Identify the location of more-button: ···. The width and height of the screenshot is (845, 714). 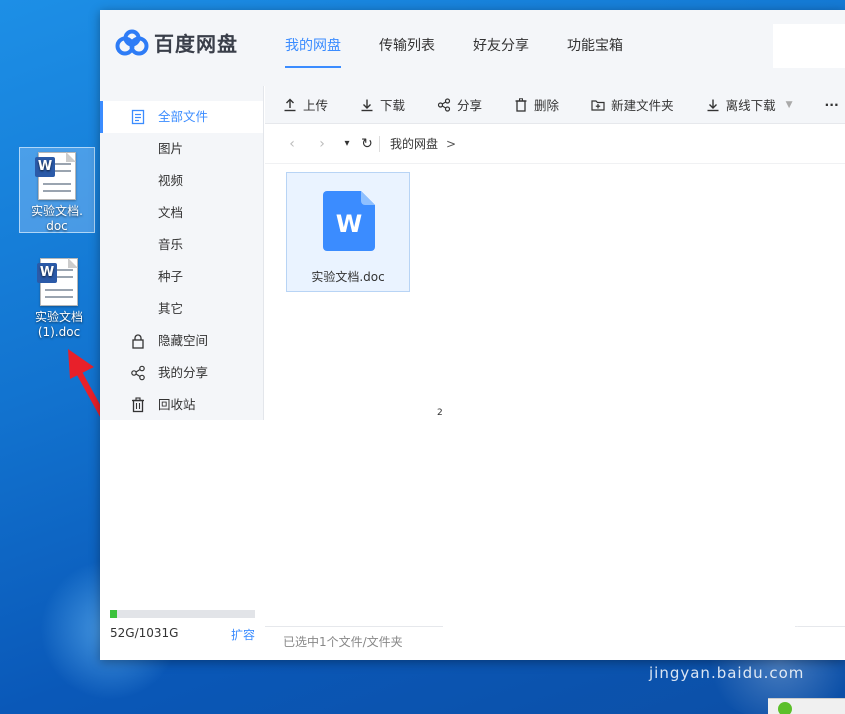
(832, 104).